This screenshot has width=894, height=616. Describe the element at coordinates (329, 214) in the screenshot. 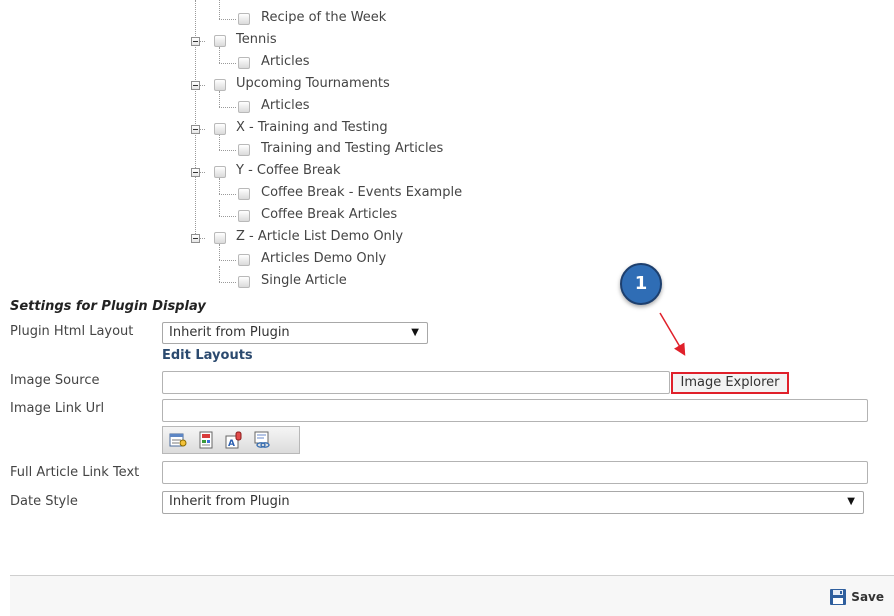

I see `tree-node-label: Coffee Break Articles` at that location.